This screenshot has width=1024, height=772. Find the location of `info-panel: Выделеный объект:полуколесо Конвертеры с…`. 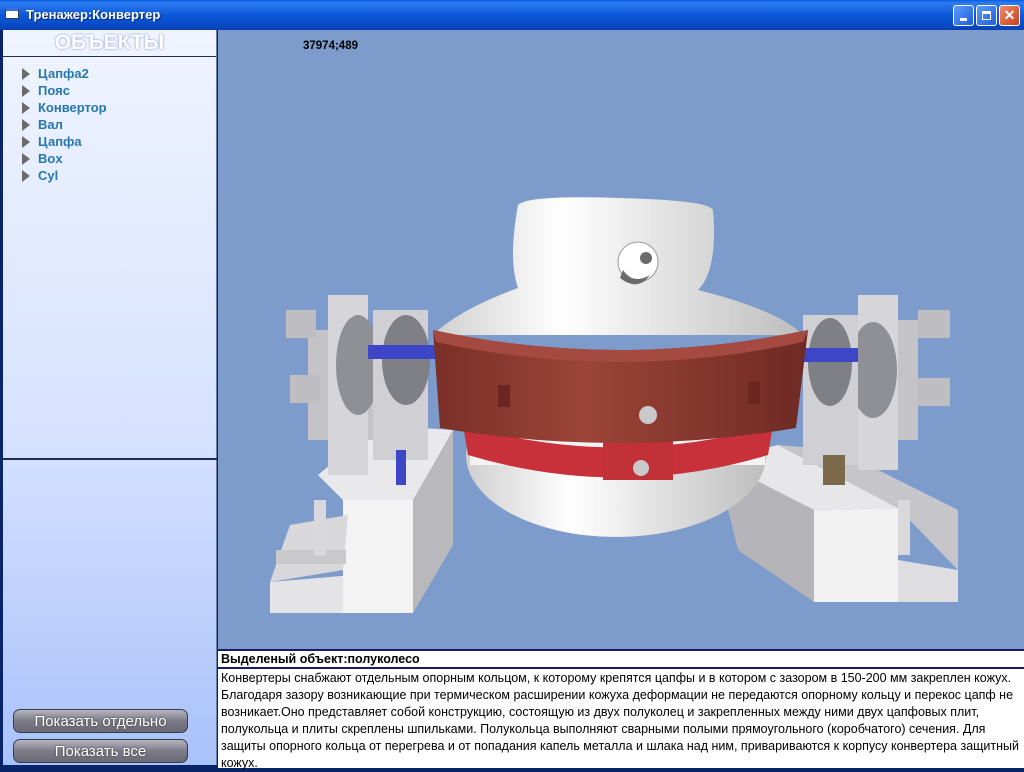

info-panel: Выделеный объект:полуколесо Конвертеры с… is located at coordinates (621, 709).